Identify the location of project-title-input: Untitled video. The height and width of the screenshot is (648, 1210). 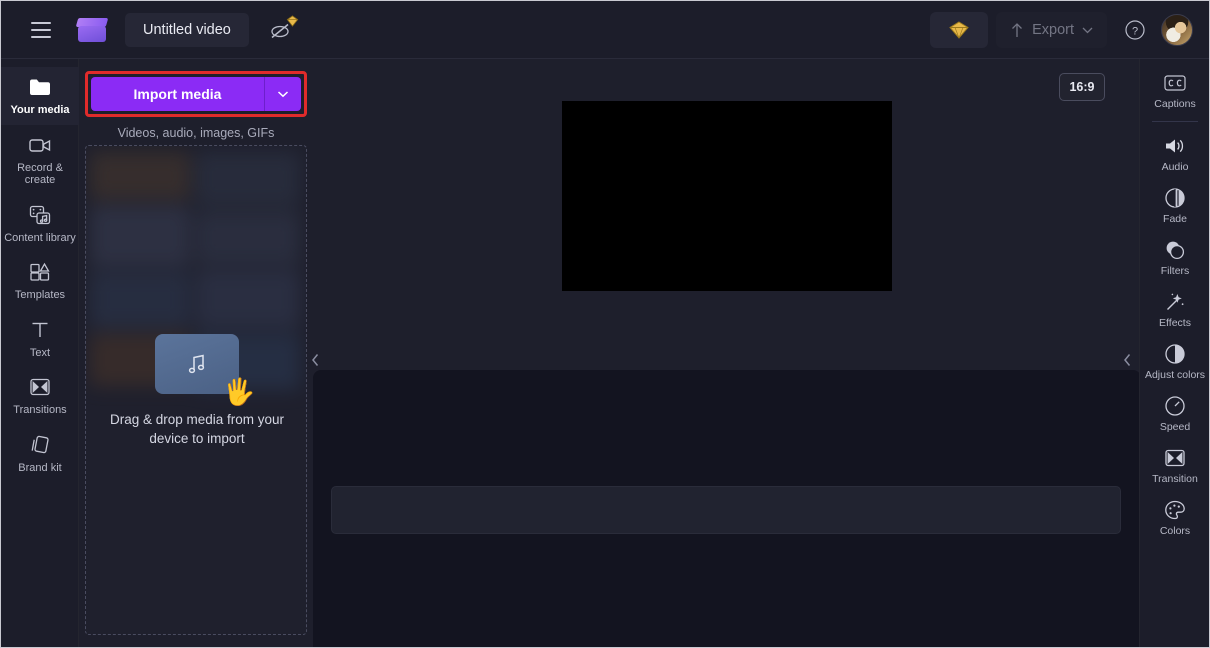
(187, 29).